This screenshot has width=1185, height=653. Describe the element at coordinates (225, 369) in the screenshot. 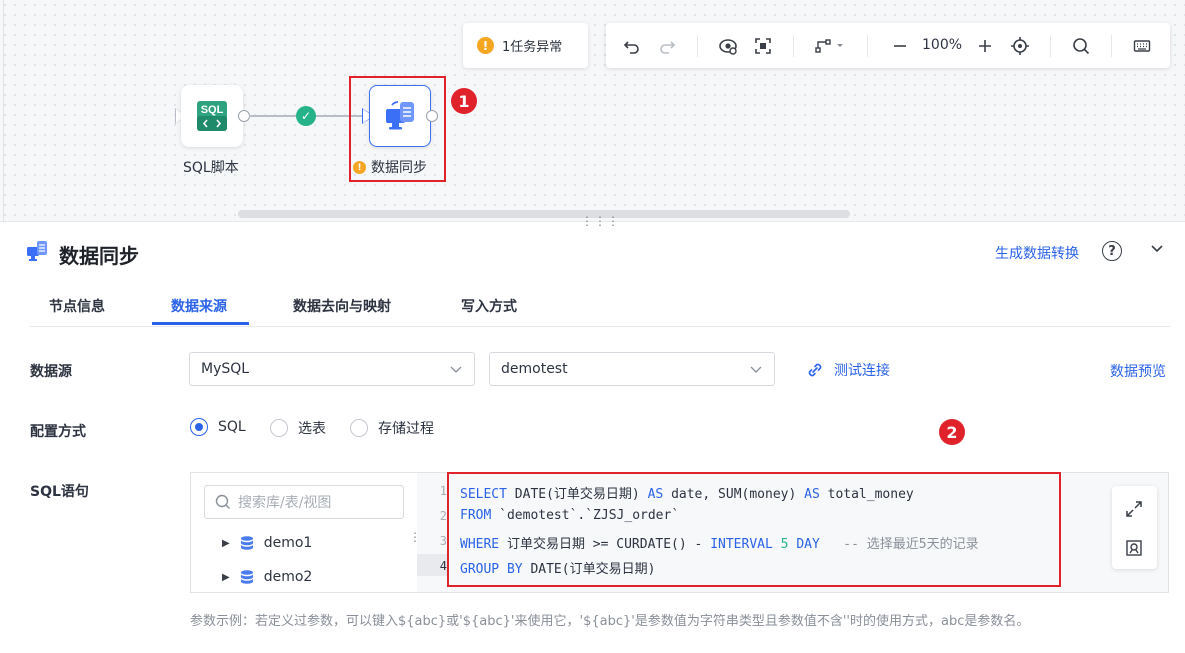

I see `datasource-type-value: MySQL` at that location.